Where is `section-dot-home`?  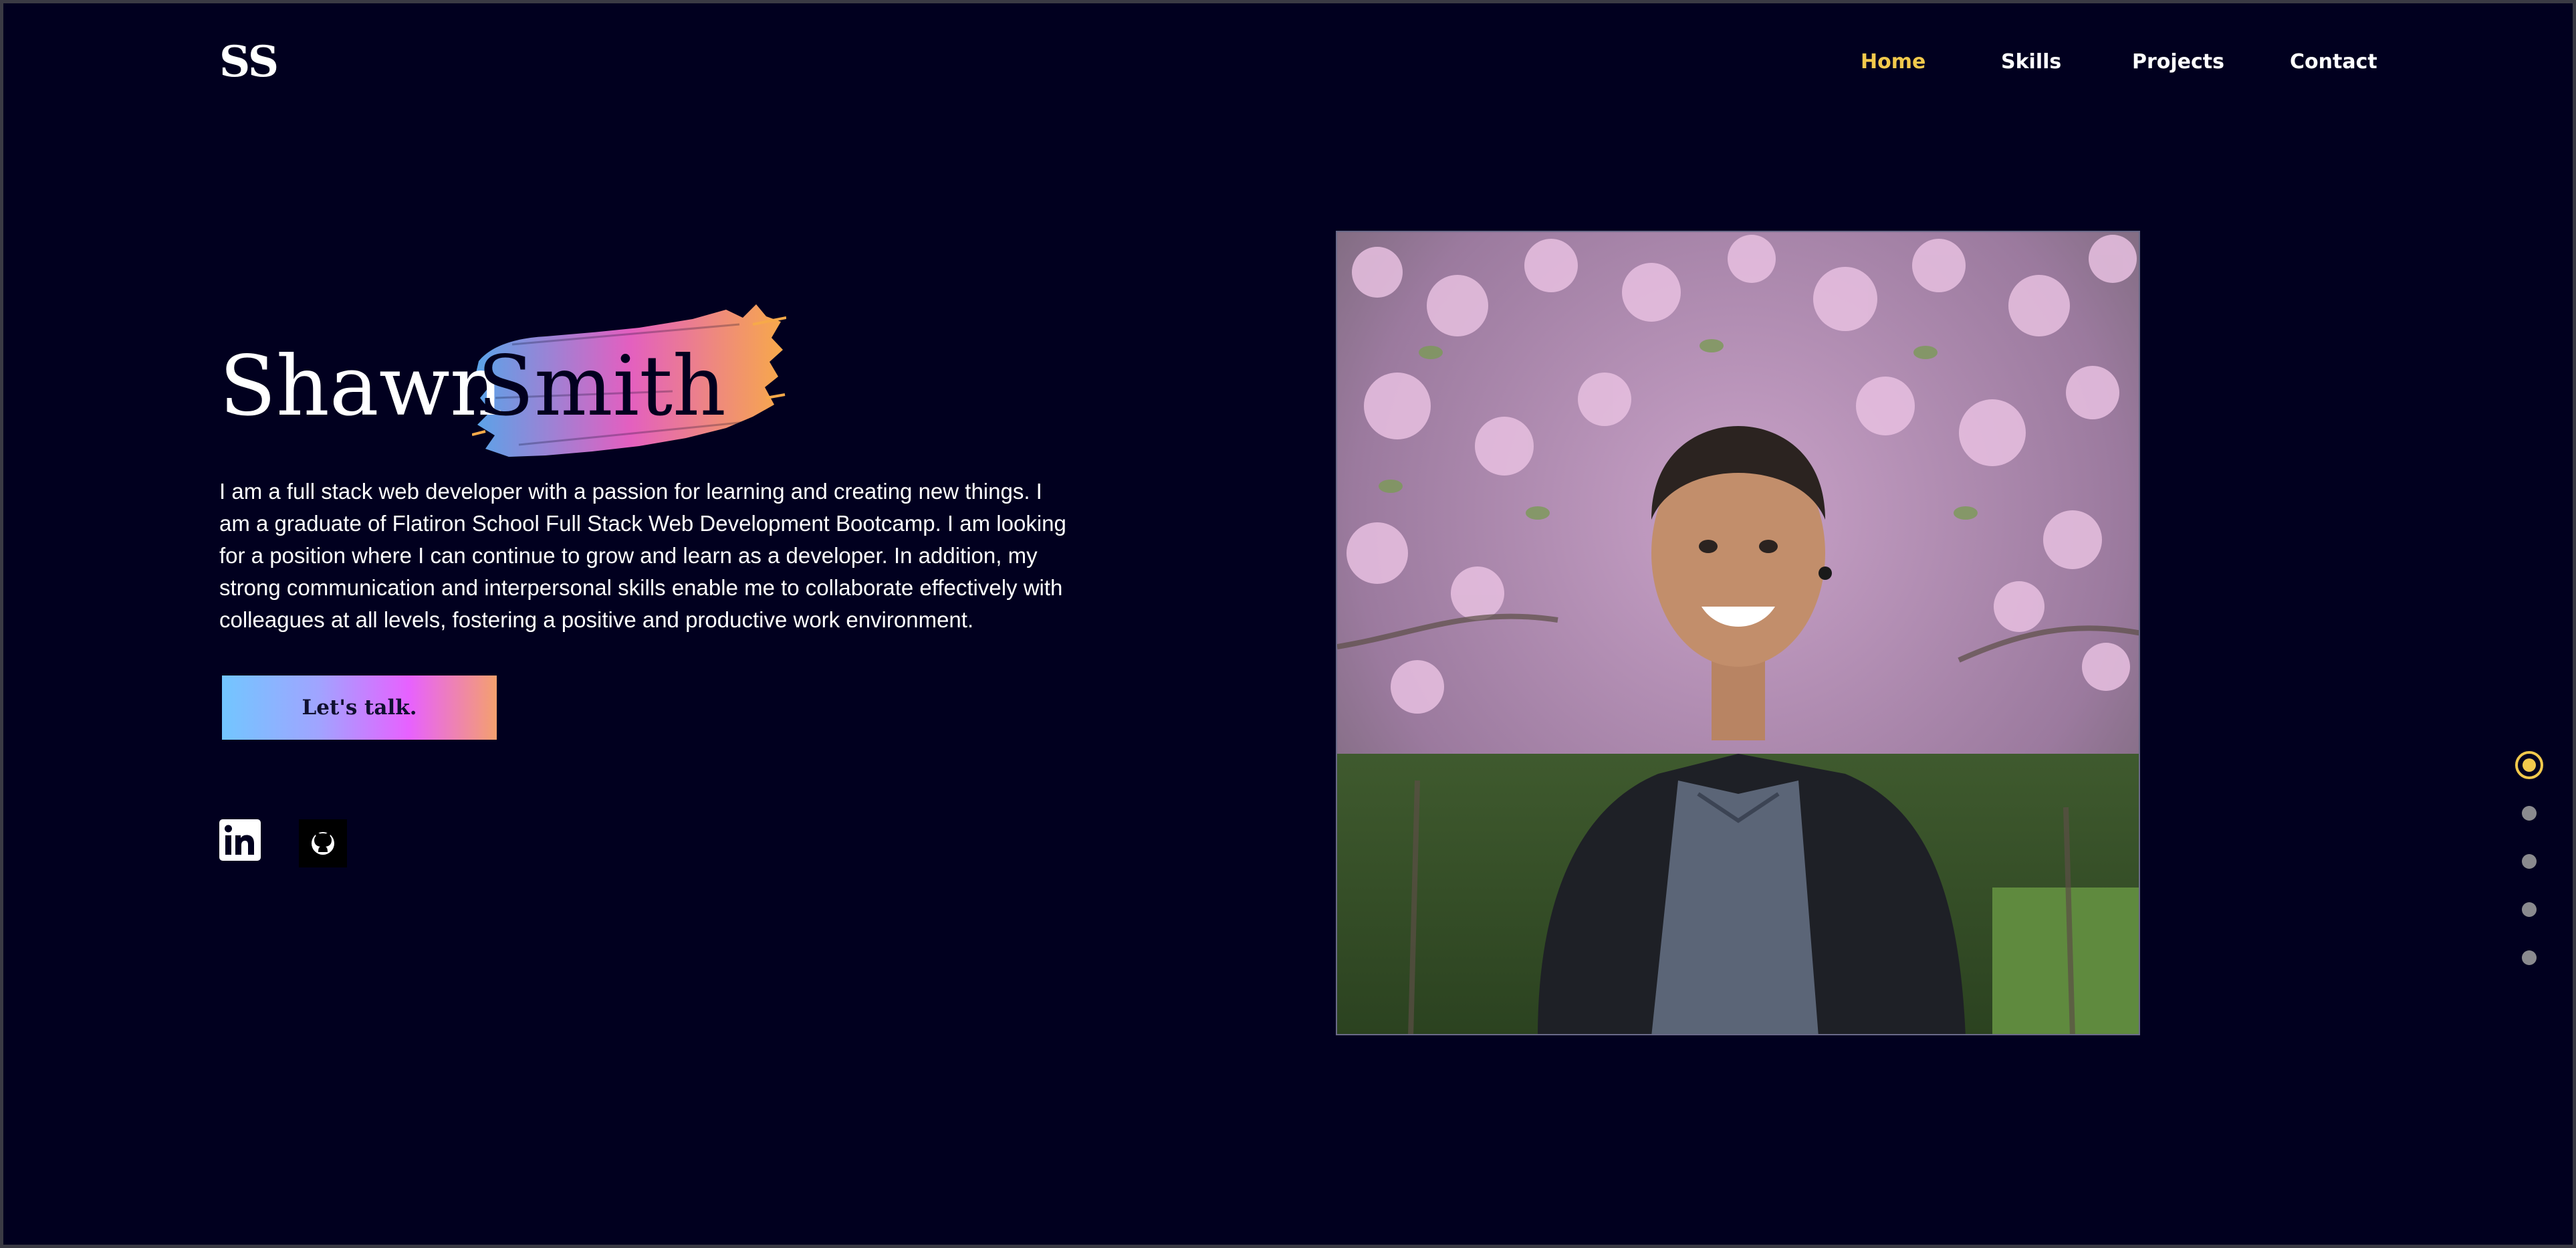 section-dot-home is located at coordinates (2529, 765).